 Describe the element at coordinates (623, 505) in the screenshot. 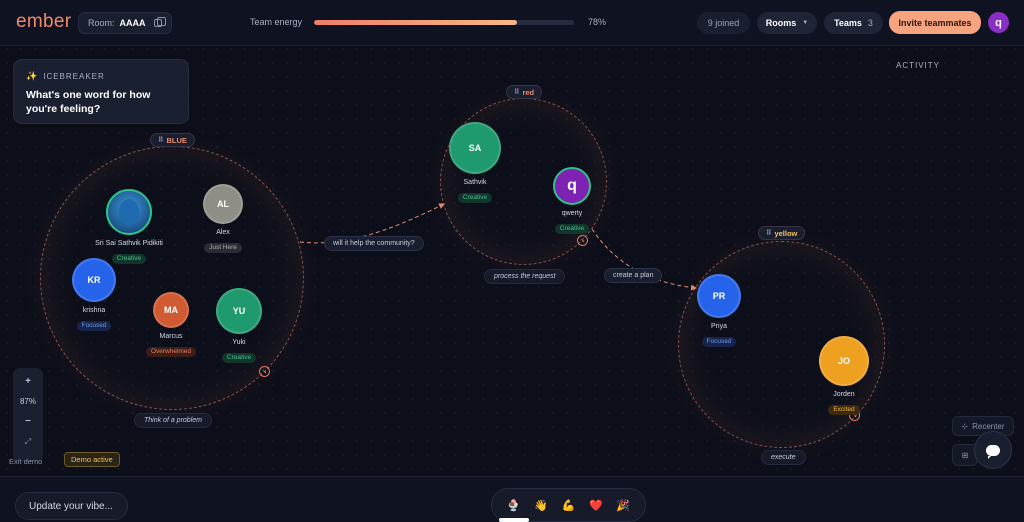

I see `reaction-party-button: 🎉` at that location.